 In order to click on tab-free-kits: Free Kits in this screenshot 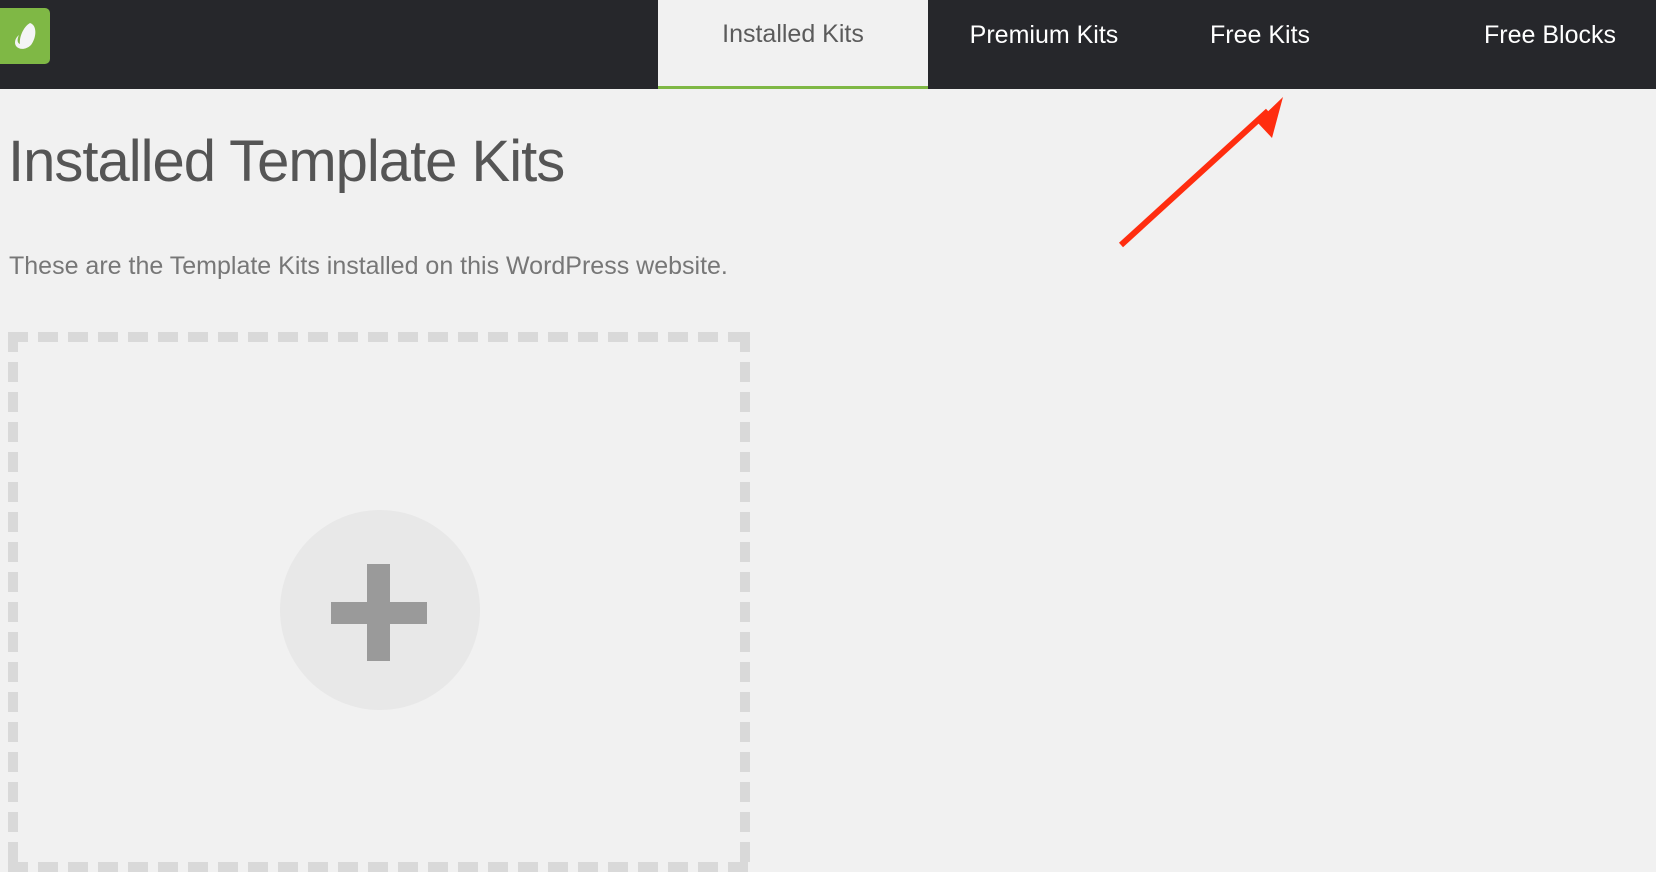, I will do `click(1260, 44)`.